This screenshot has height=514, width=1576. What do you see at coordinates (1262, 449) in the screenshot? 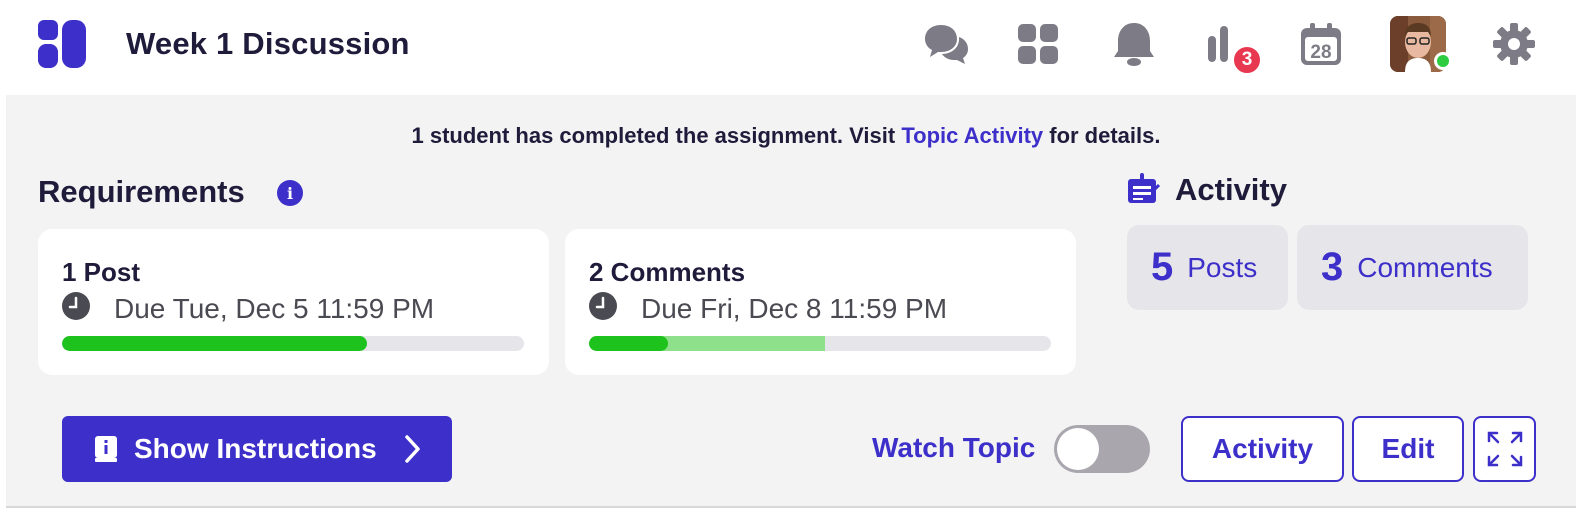
I see `activity-button: Activity` at bounding box center [1262, 449].